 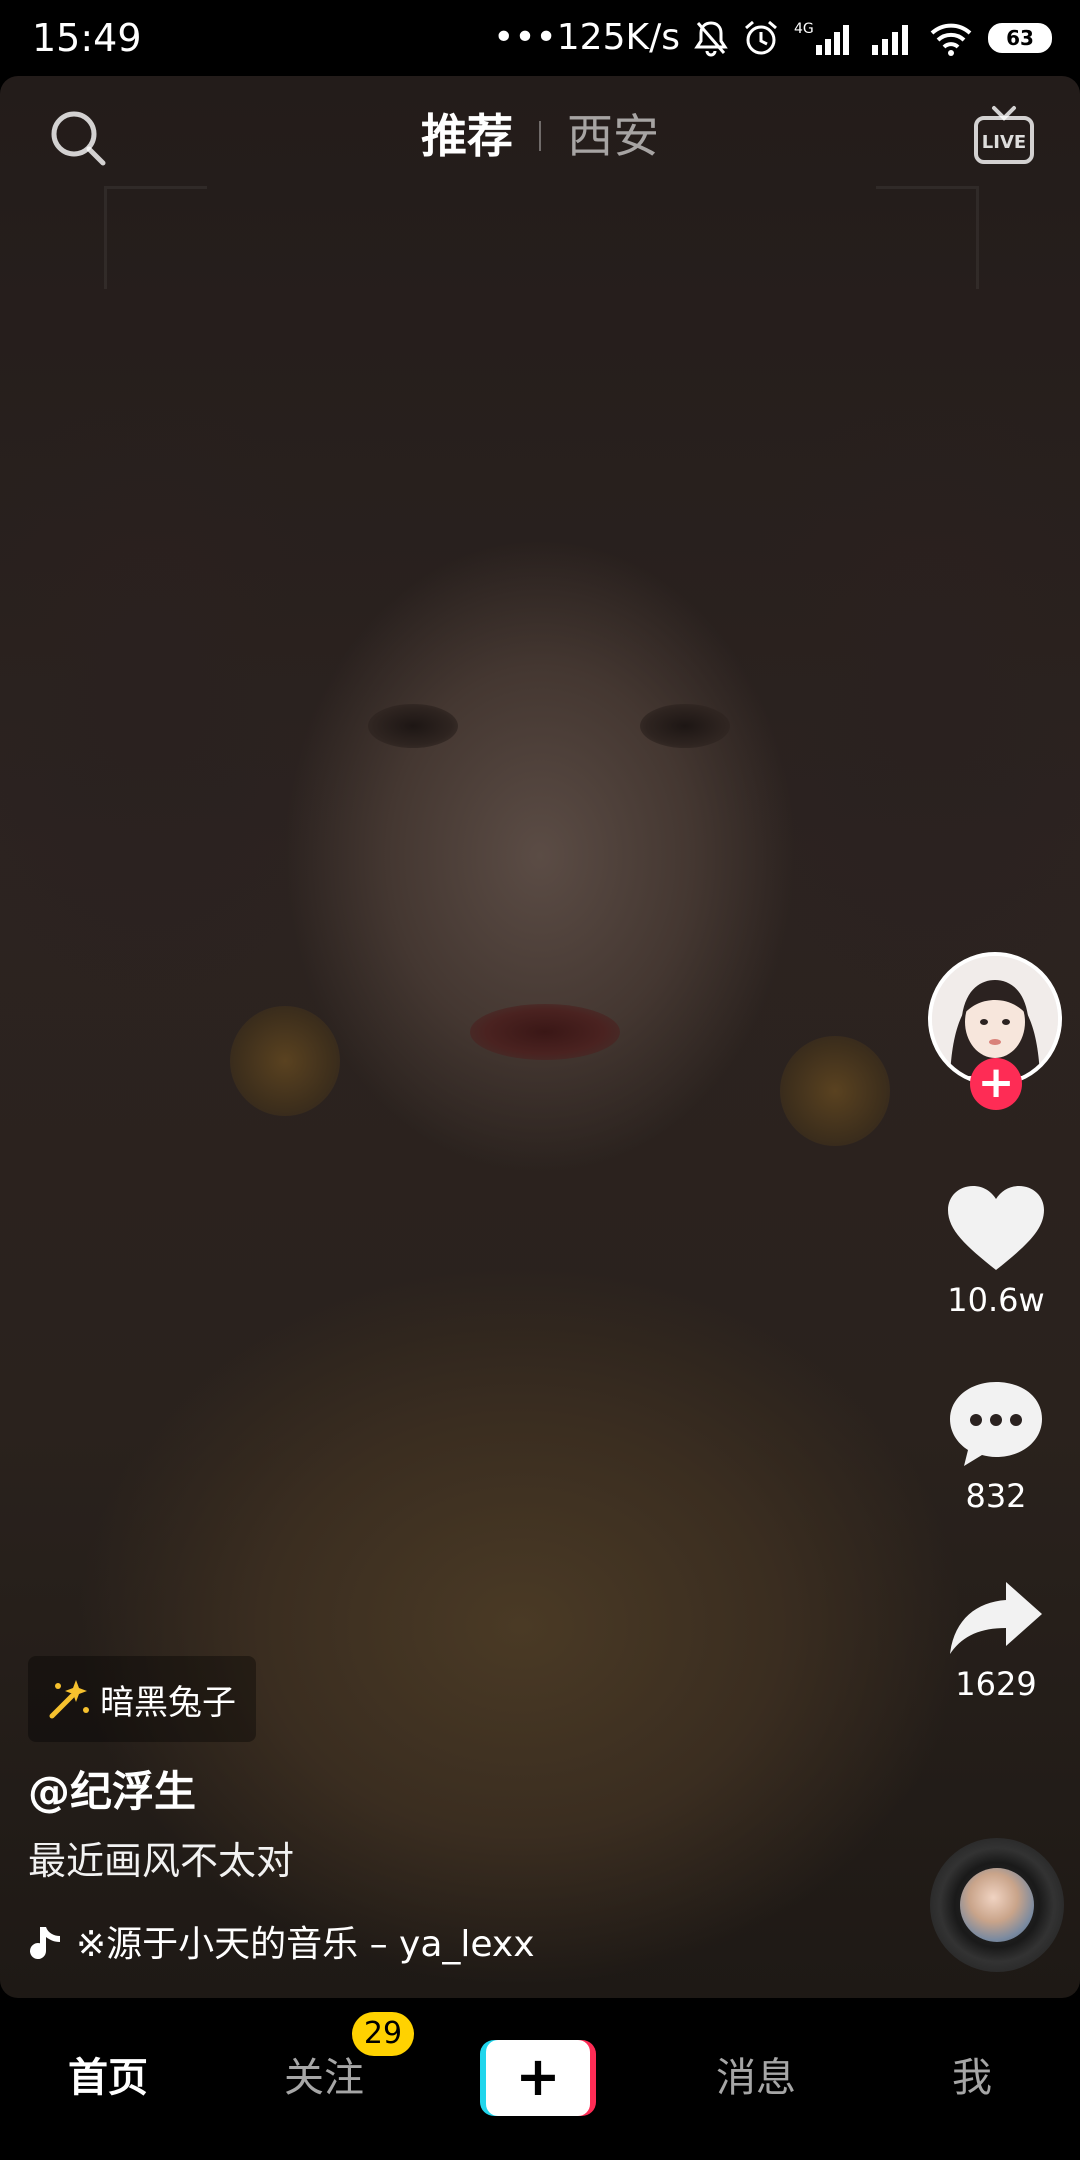 What do you see at coordinates (78, 138) in the screenshot?
I see `search-icon` at bounding box center [78, 138].